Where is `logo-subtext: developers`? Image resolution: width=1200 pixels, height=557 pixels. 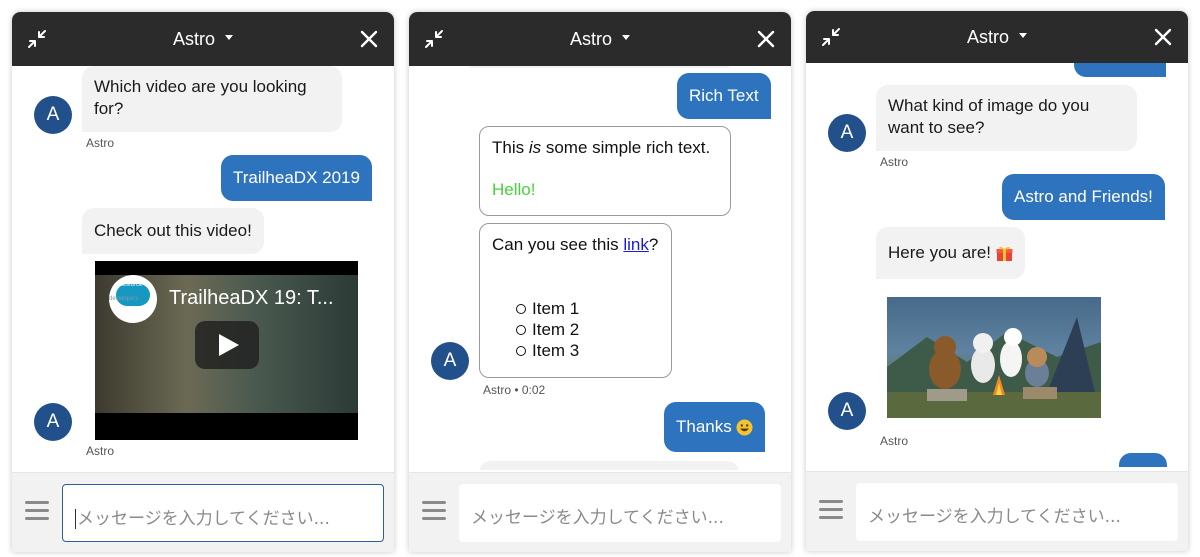 logo-subtext: developers is located at coordinates (124, 299).